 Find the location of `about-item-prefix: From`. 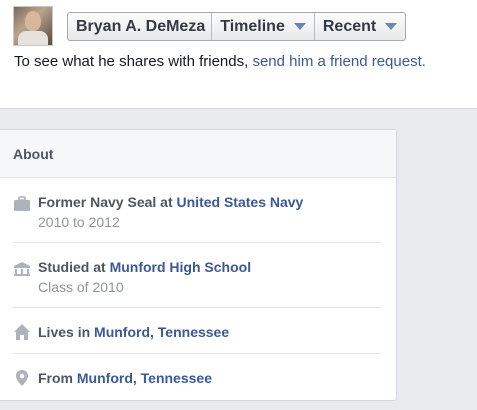

about-item-prefix: From is located at coordinates (57, 378).